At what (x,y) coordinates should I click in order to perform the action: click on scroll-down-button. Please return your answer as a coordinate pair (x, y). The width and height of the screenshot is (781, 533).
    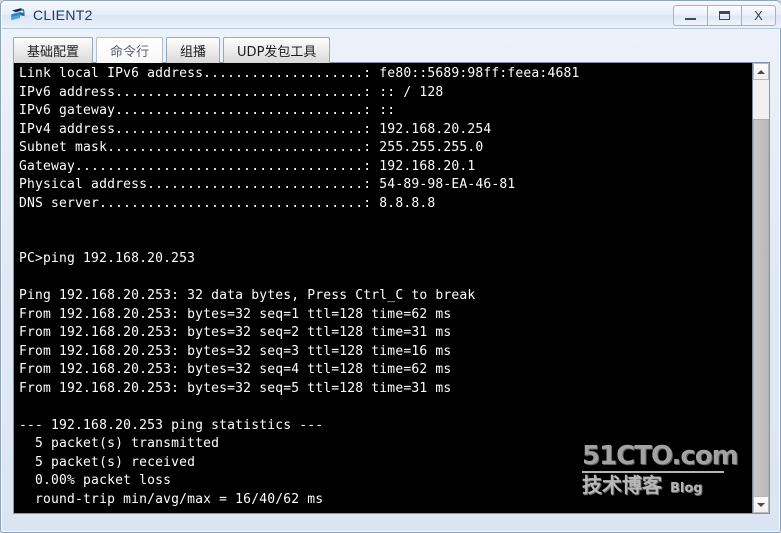
    Looking at the image, I should click on (761, 504).